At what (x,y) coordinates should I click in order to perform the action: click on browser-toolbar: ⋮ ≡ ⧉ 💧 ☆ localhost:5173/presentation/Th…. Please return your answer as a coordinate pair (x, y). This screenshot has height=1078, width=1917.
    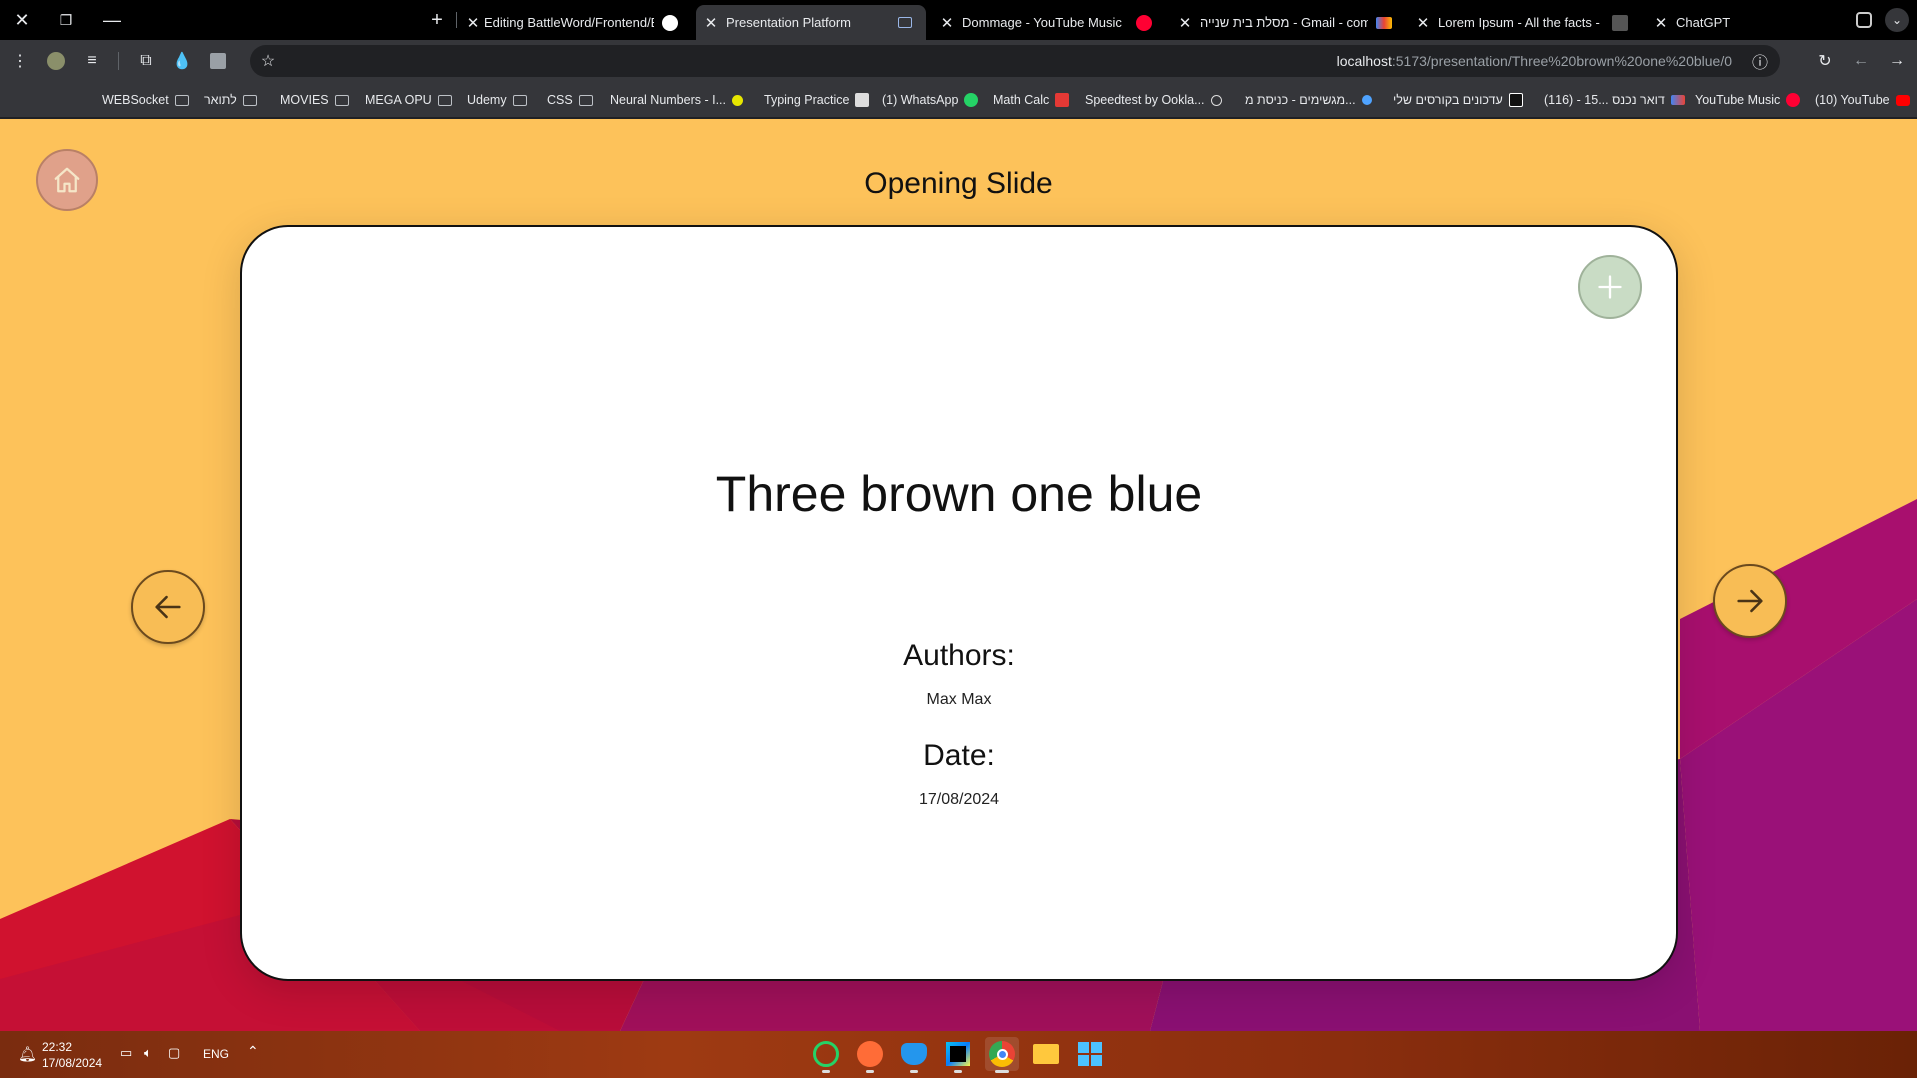
    Looking at the image, I should click on (958, 61).